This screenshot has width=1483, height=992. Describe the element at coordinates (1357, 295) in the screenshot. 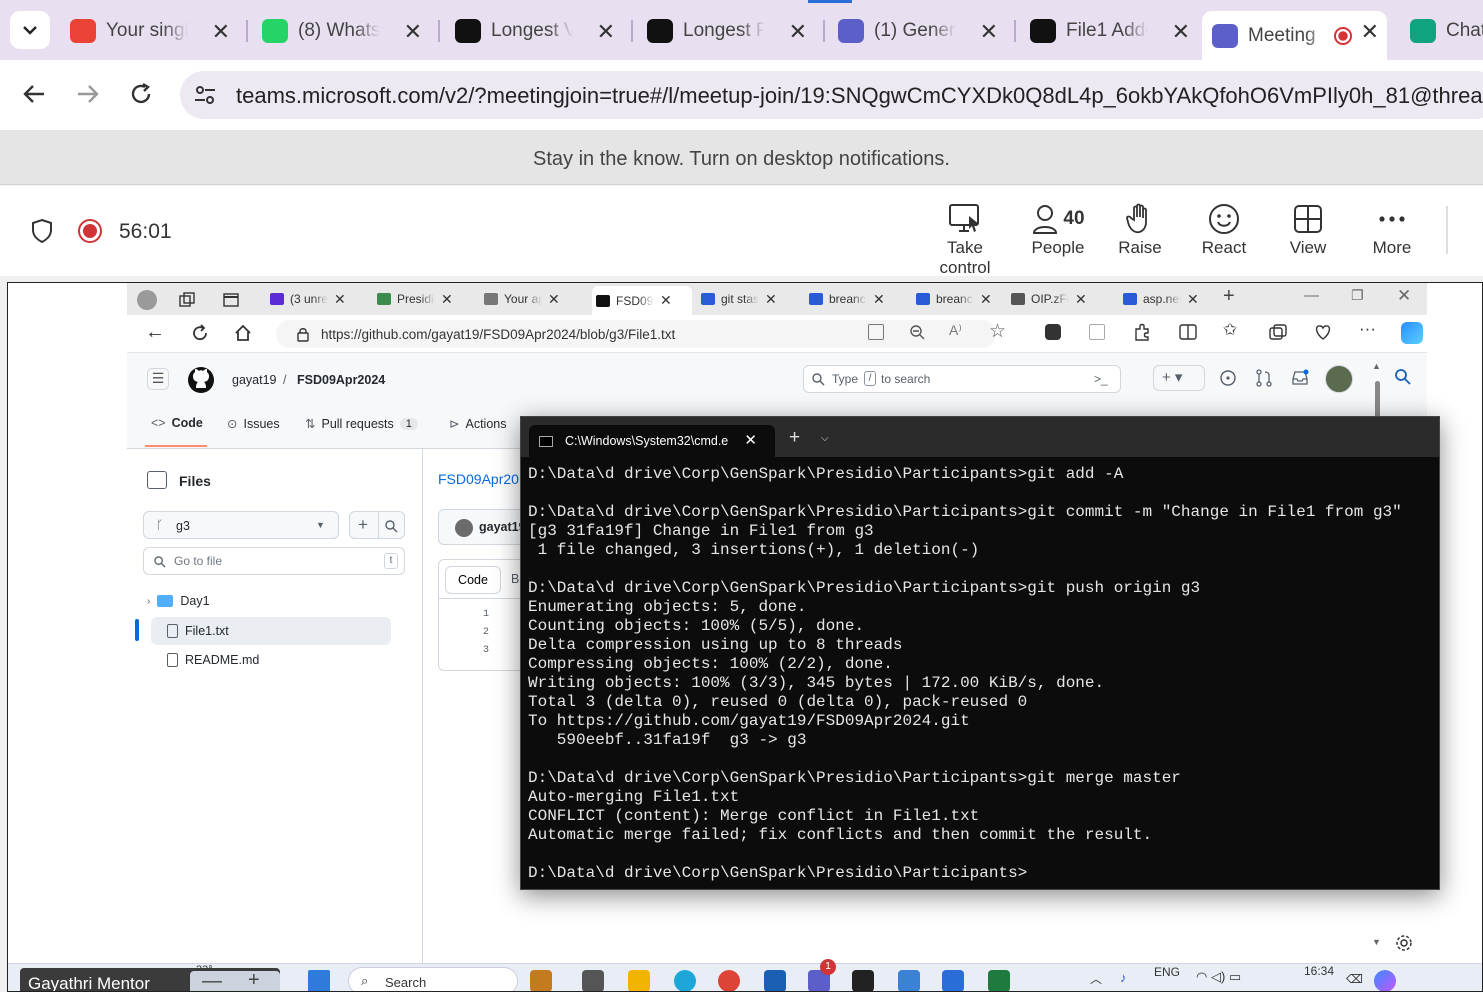

I see `restore-icon: ❐` at that location.